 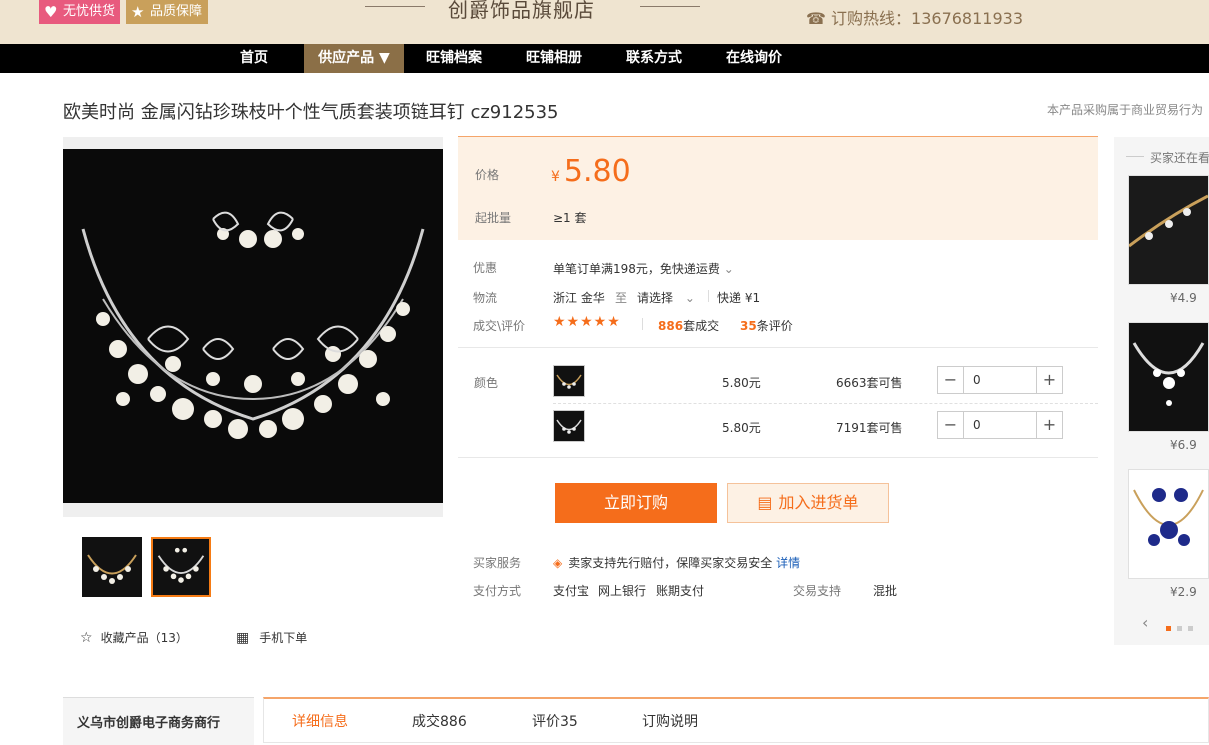 What do you see at coordinates (395, 6) in the screenshot?
I see `title-divider-left` at bounding box center [395, 6].